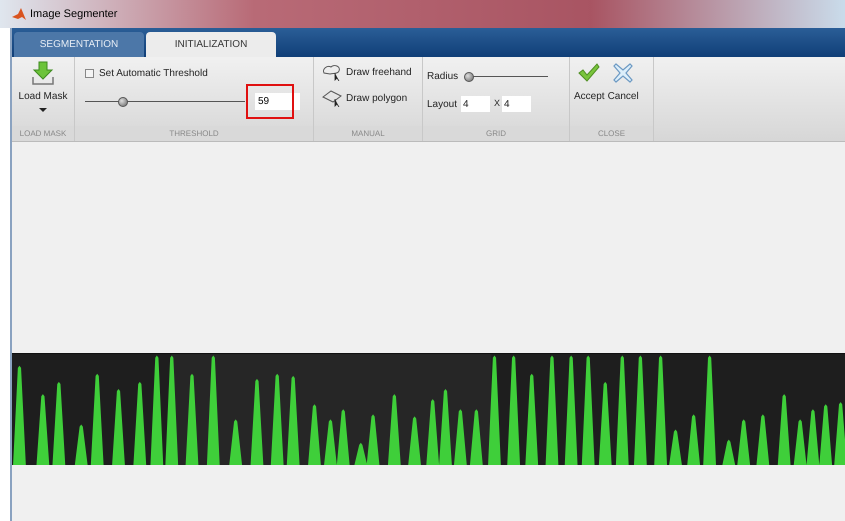 The image size is (845, 521). Describe the element at coordinates (366, 72) in the screenshot. I see `draw-tool-button: Draw freehand` at that location.